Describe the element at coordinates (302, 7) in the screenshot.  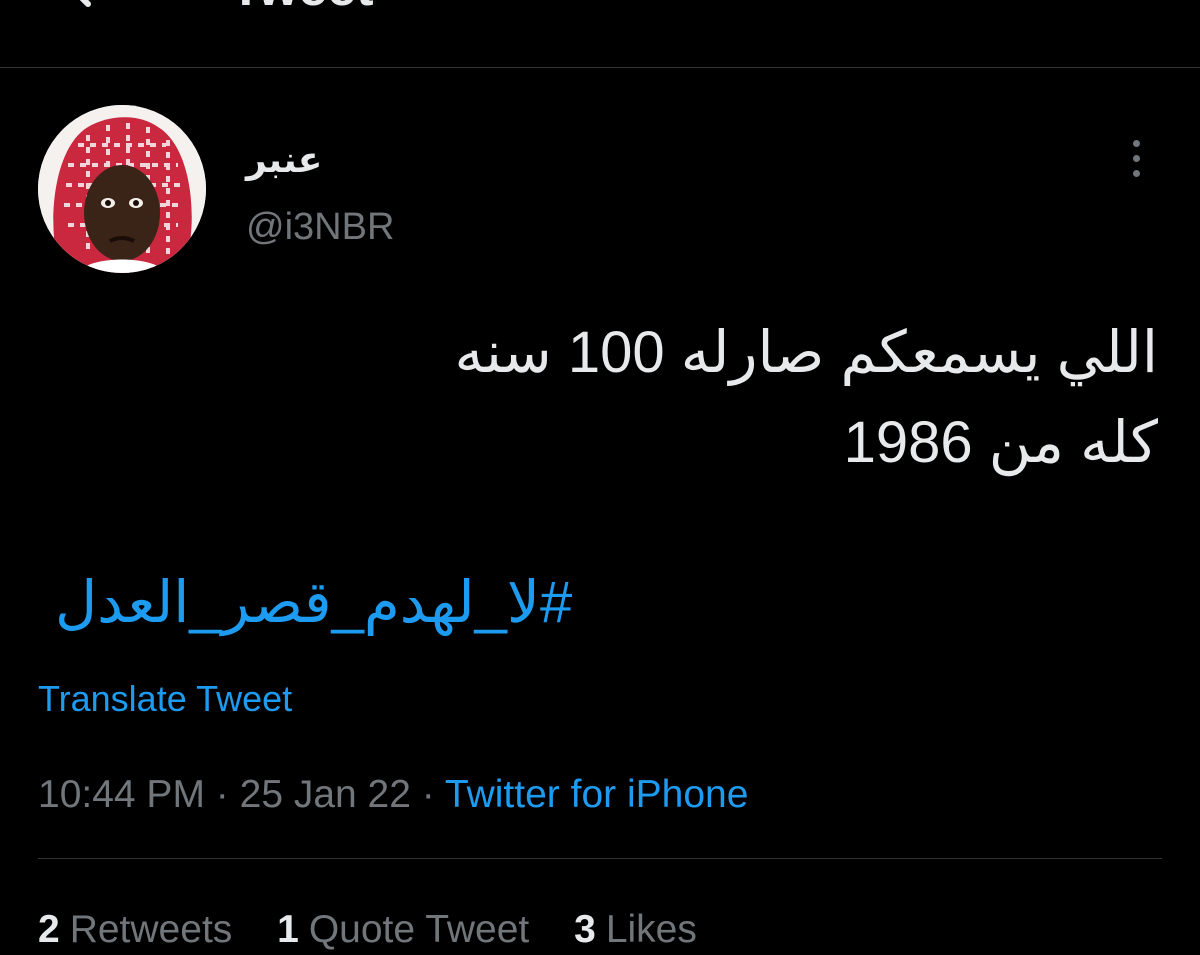
I see `page-title: Tweet` at that location.